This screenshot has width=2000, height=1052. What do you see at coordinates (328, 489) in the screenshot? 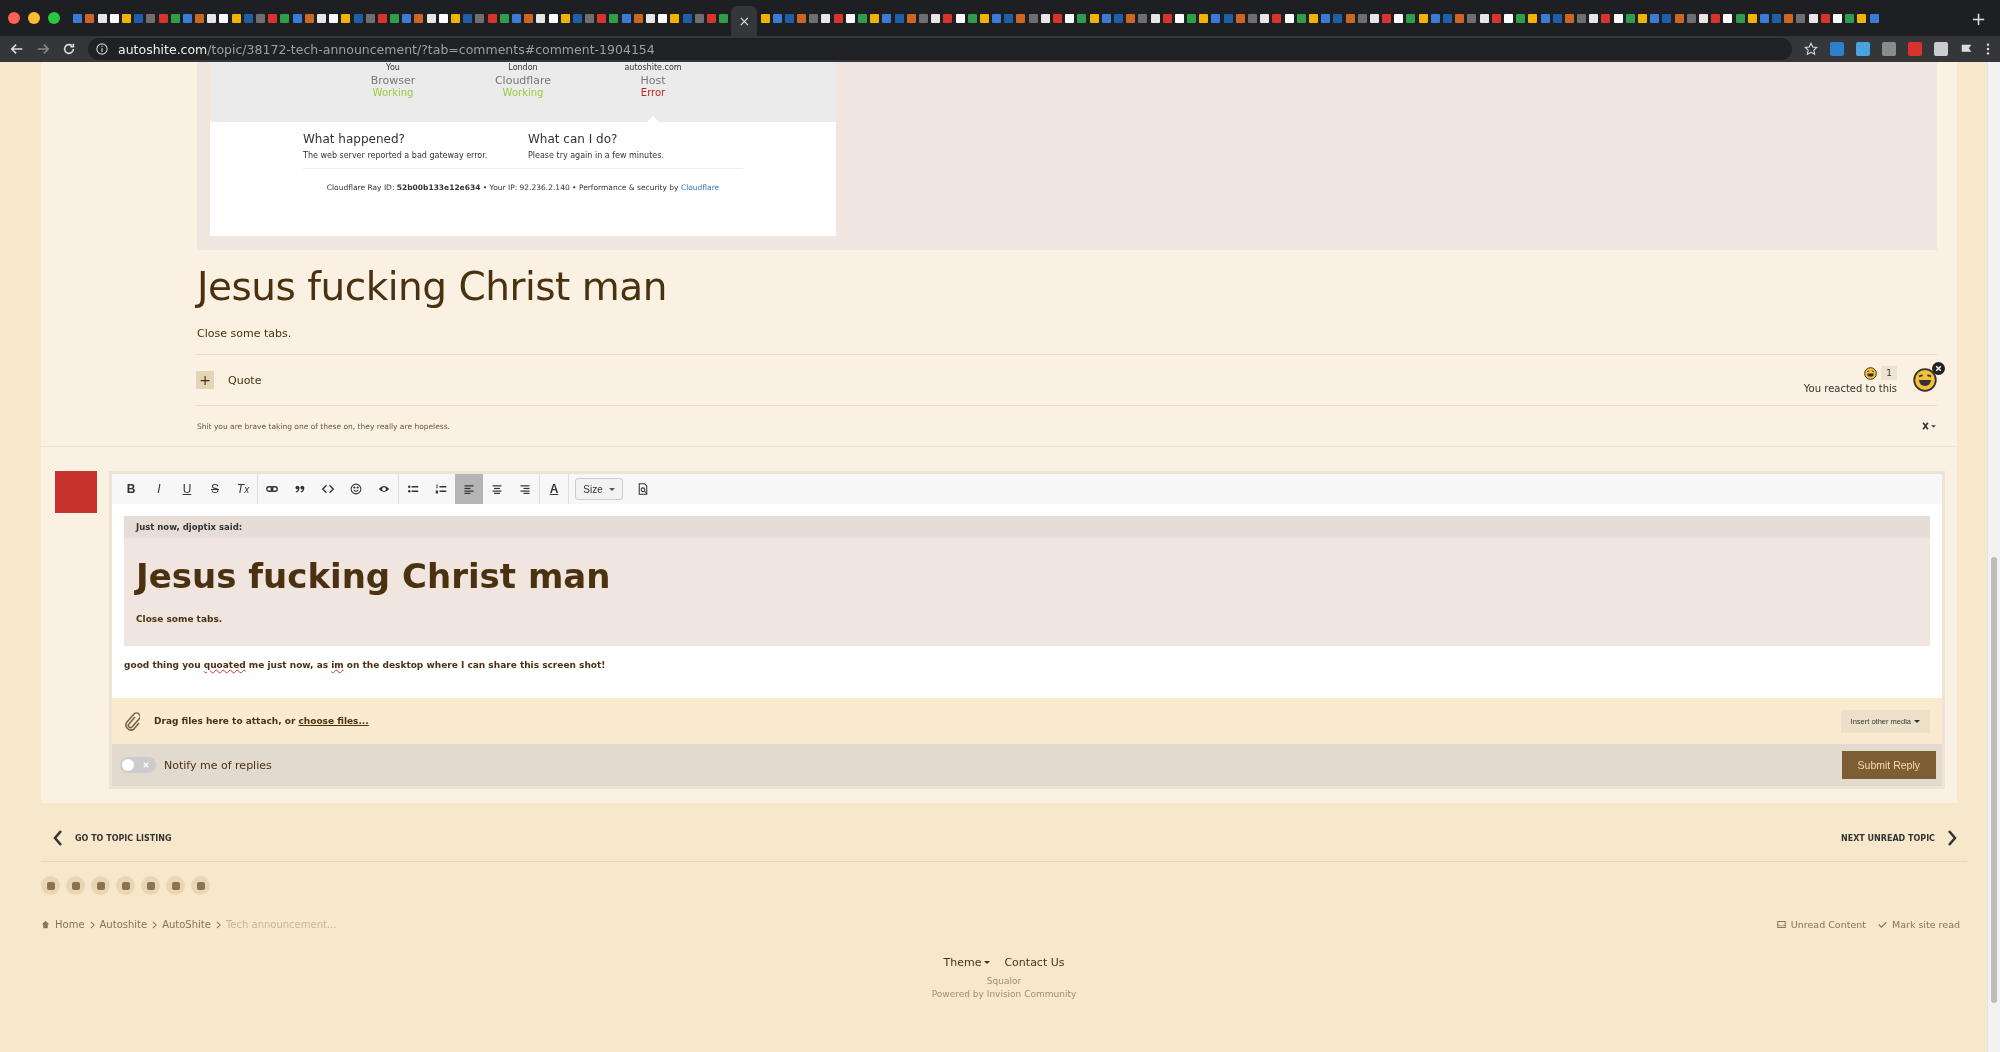
I see `code-icon` at bounding box center [328, 489].